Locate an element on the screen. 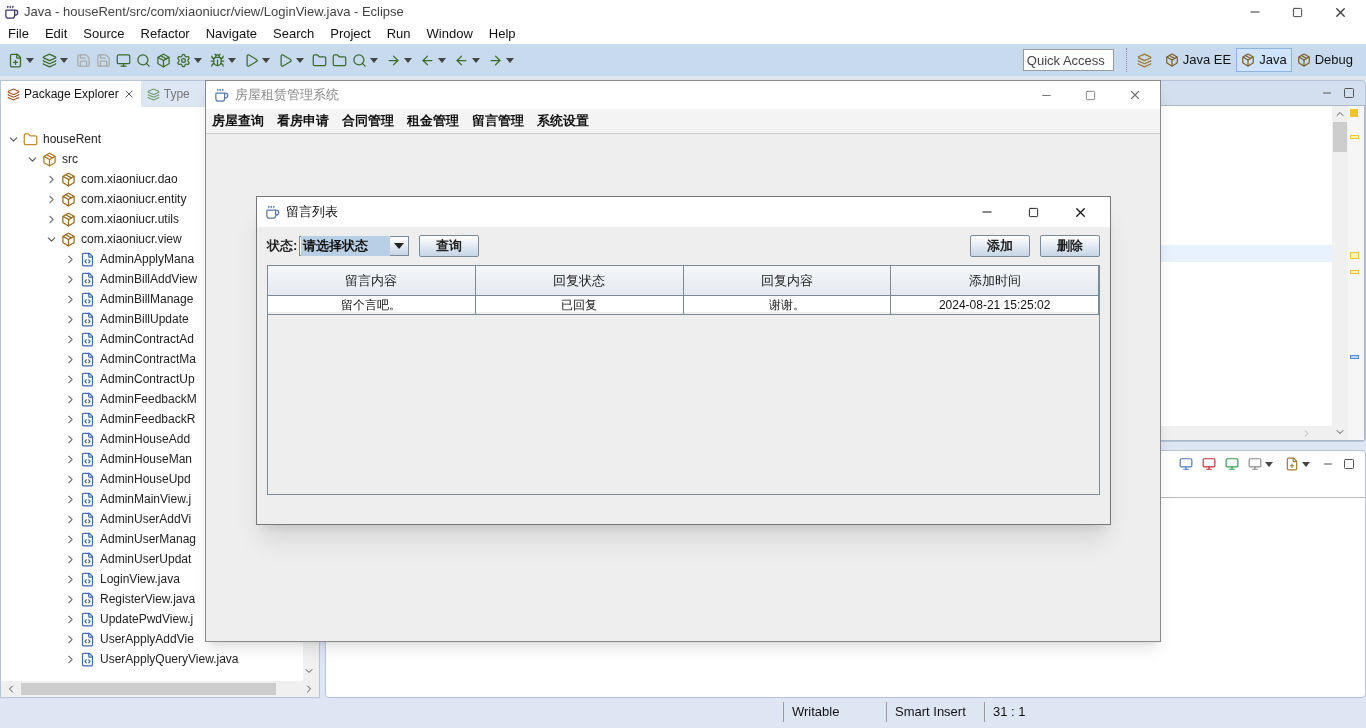 This screenshot has width=1366, height=728. vertical-scrollbar is located at coordinates (1340, 273).